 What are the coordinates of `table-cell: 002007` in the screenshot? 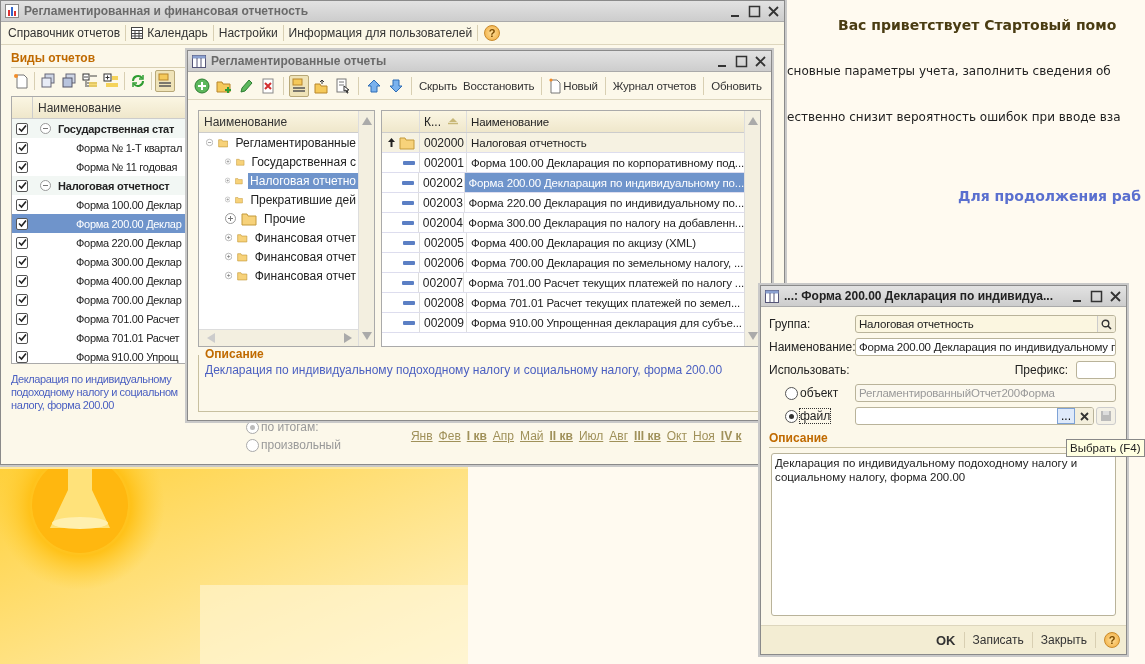 It's located at (441, 282).